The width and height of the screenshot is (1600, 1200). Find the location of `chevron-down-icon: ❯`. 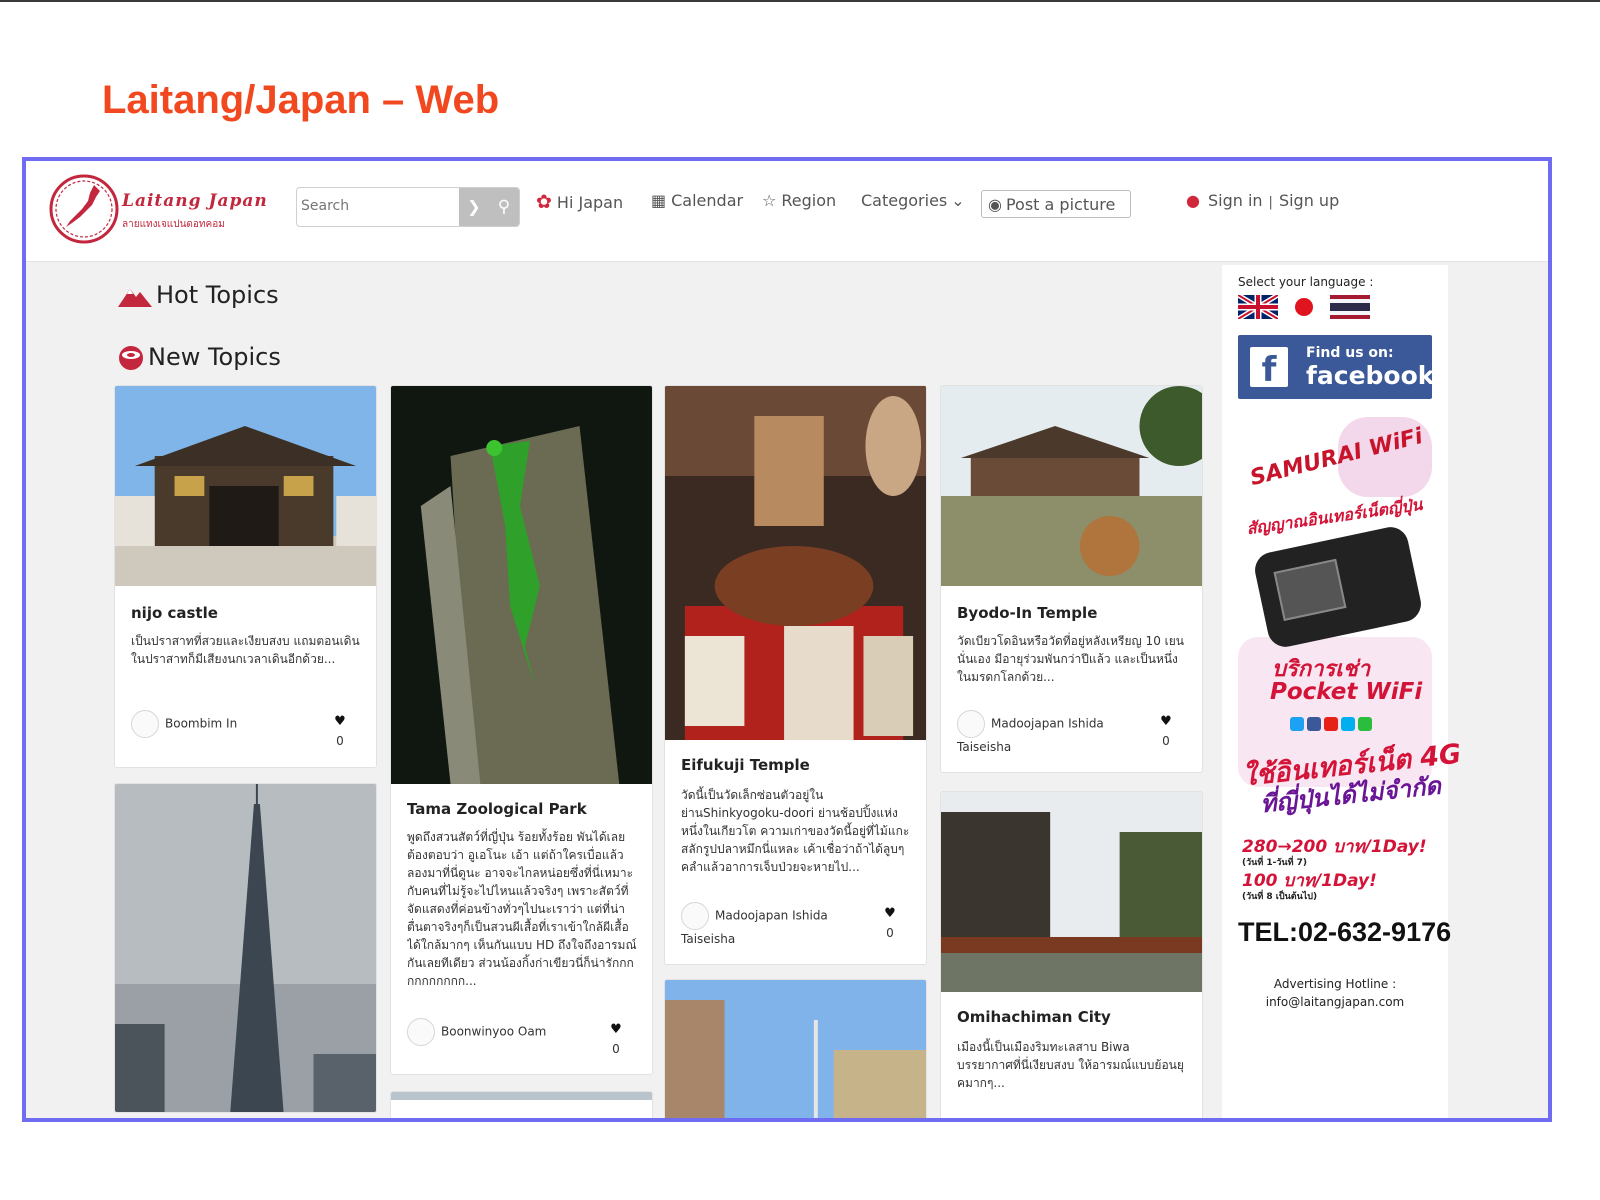

chevron-down-icon: ❯ is located at coordinates (474, 207).